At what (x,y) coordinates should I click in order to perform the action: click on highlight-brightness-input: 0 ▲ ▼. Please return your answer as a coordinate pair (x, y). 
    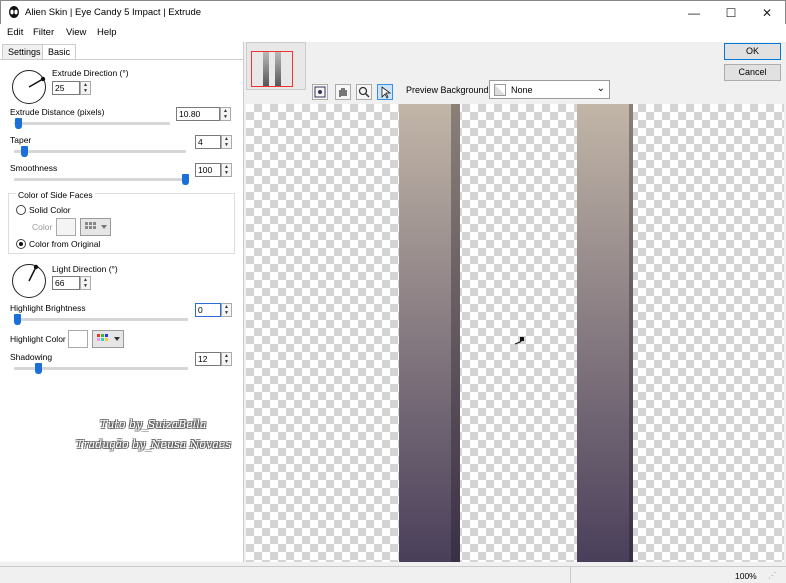
    Looking at the image, I should click on (213, 310).